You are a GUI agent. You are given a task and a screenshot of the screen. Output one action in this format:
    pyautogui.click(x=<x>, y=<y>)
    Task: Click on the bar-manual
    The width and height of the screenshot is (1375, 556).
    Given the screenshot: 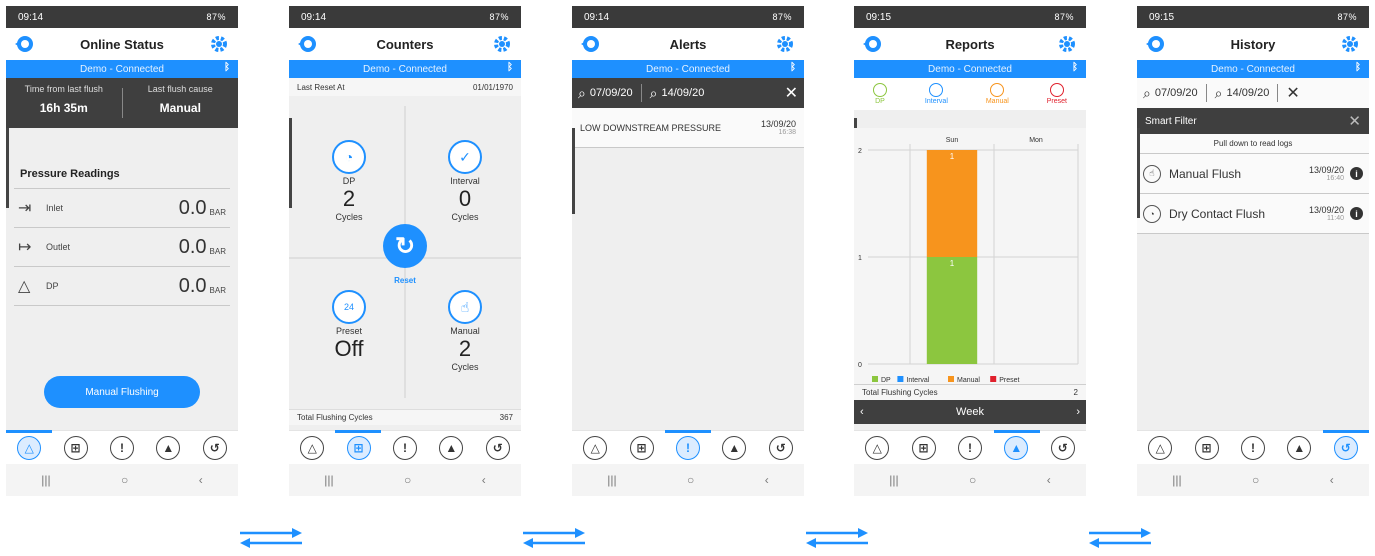 What is the action you would take?
    pyautogui.click(x=952, y=203)
    